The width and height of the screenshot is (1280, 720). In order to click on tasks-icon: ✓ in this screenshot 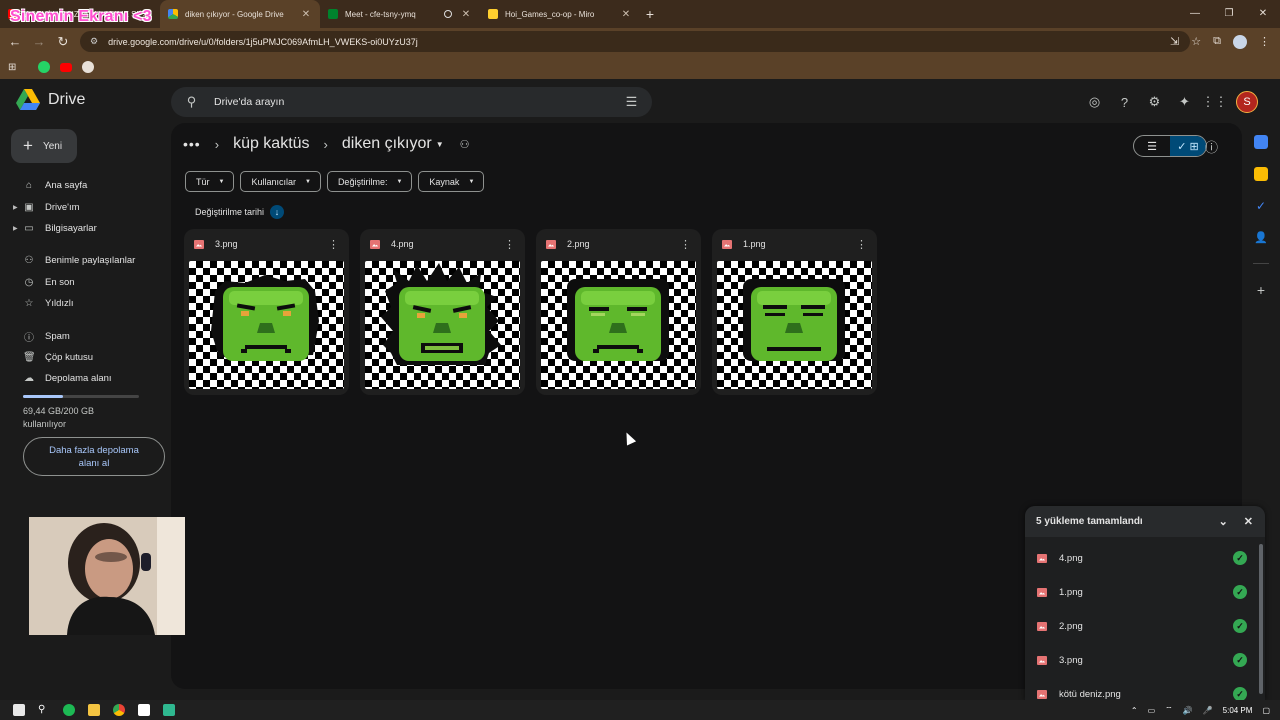, I will do `click(1261, 206)`.